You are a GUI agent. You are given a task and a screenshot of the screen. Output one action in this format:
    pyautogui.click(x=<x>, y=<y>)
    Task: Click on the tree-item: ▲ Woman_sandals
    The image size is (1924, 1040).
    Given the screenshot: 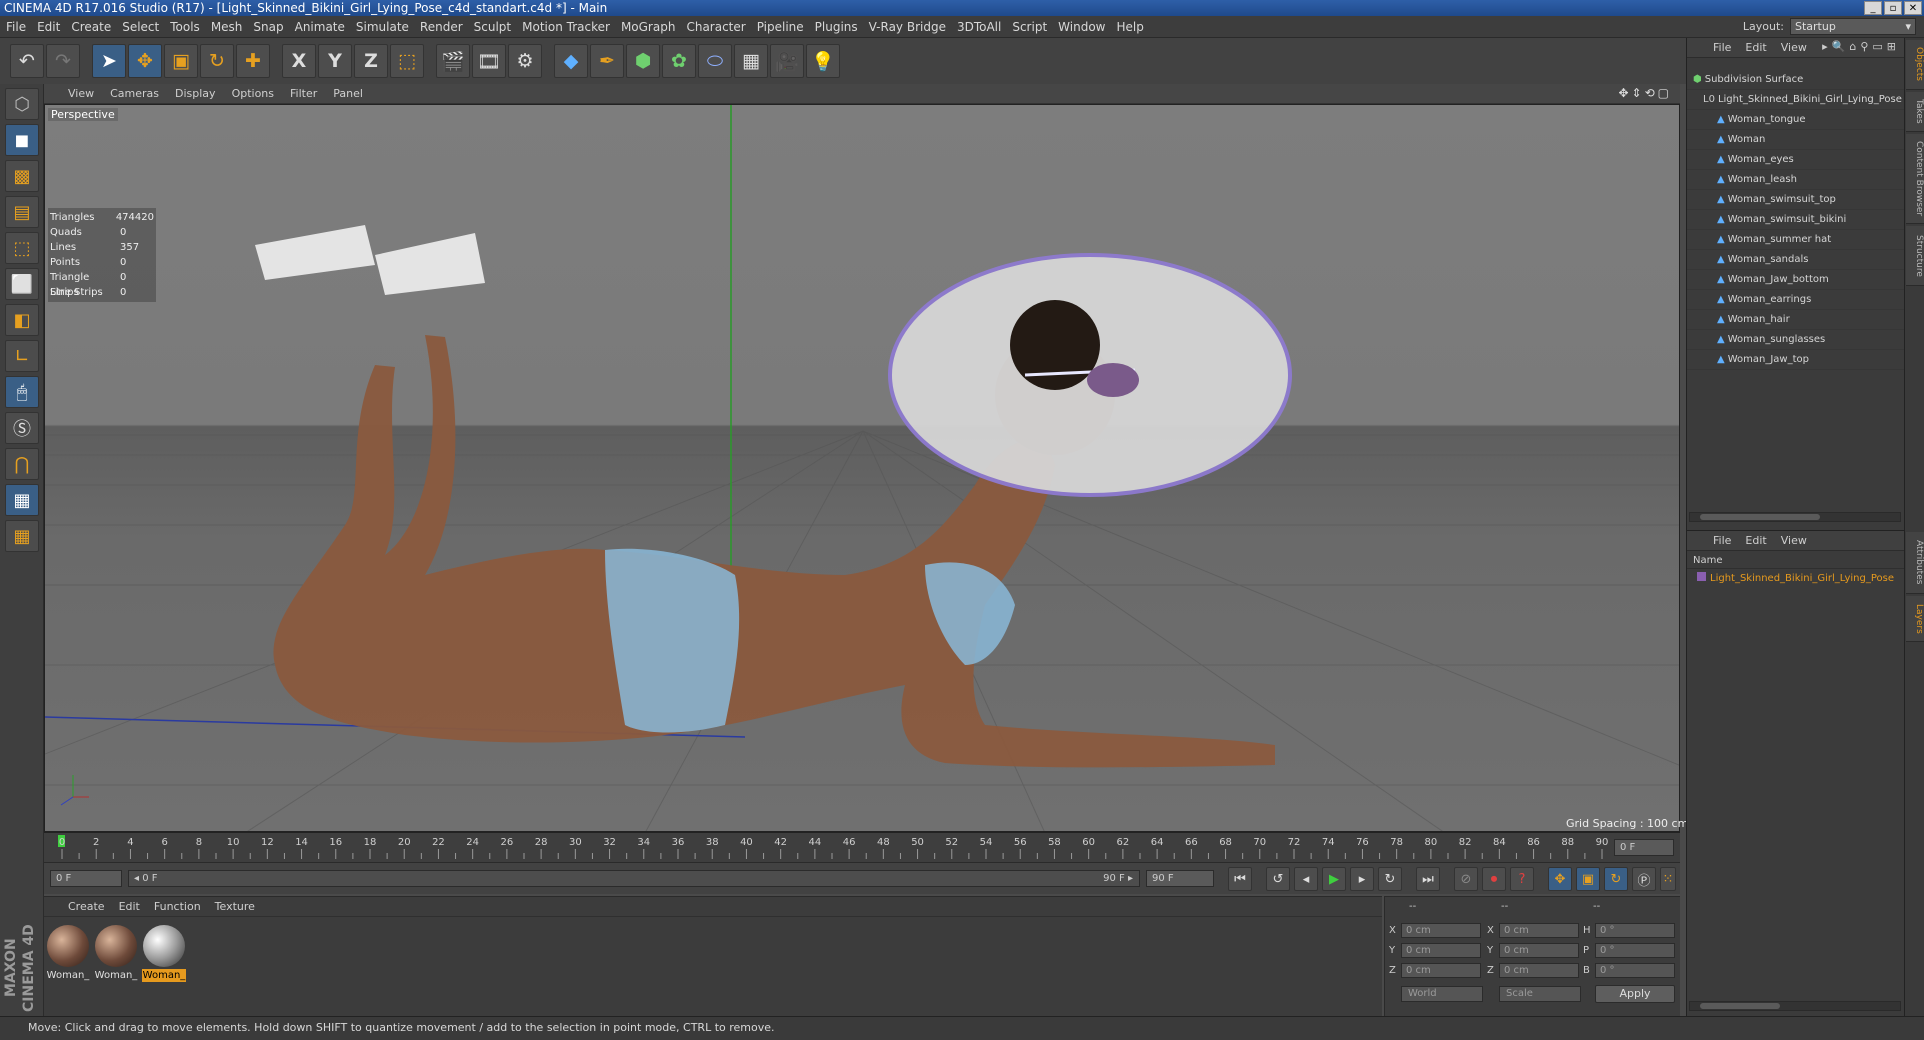 What is the action you would take?
    pyautogui.click(x=1796, y=260)
    